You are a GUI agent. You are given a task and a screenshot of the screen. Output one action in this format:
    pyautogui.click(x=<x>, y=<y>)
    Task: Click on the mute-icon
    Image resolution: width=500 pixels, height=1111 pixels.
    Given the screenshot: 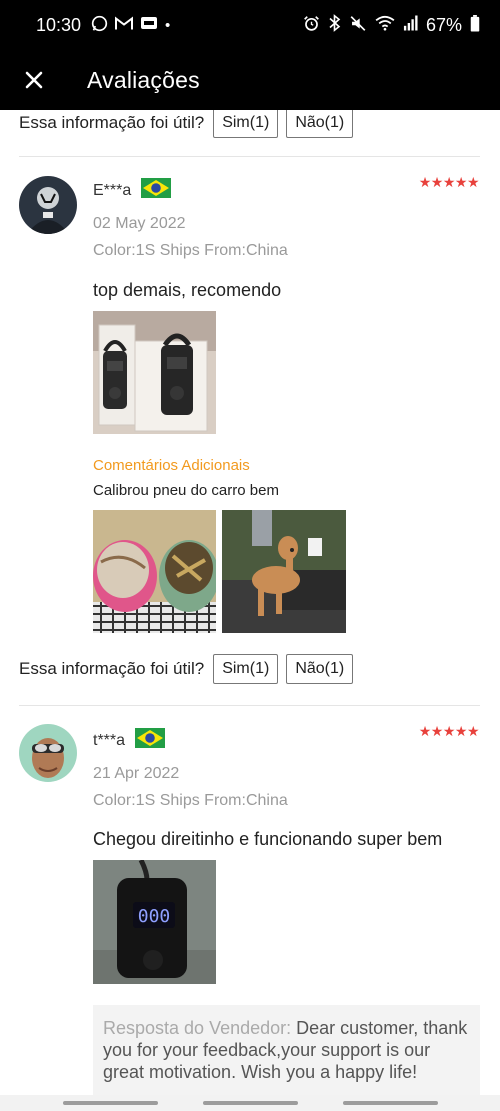 What is the action you would take?
    pyautogui.click(x=358, y=25)
    